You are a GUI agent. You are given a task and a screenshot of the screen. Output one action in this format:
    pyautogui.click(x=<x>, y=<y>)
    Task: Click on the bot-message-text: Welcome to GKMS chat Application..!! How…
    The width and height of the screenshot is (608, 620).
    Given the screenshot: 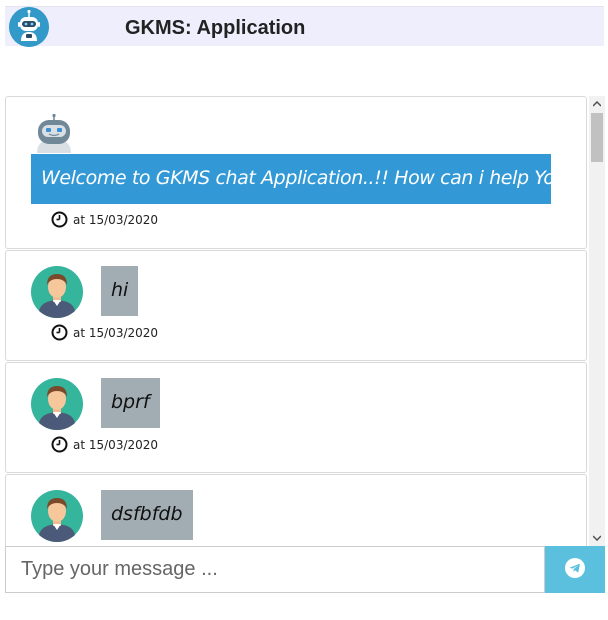 What is the action you would take?
    pyautogui.click(x=299, y=179)
    